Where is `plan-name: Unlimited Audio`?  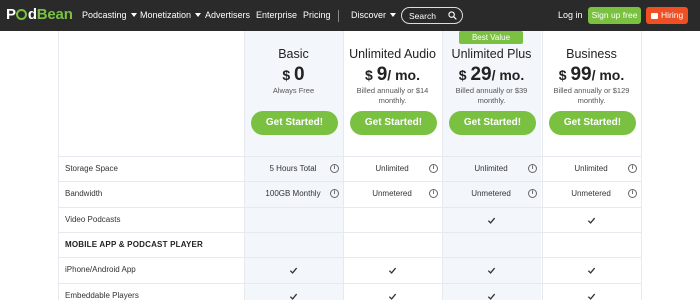 plan-name: Unlimited Audio is located at coordinates (392, 54).